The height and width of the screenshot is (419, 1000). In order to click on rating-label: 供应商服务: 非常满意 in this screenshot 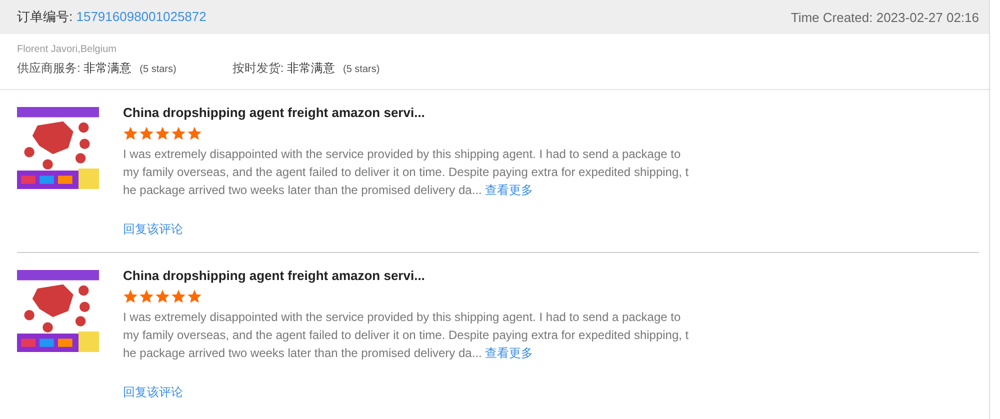, I will do `click(74, 68)`.